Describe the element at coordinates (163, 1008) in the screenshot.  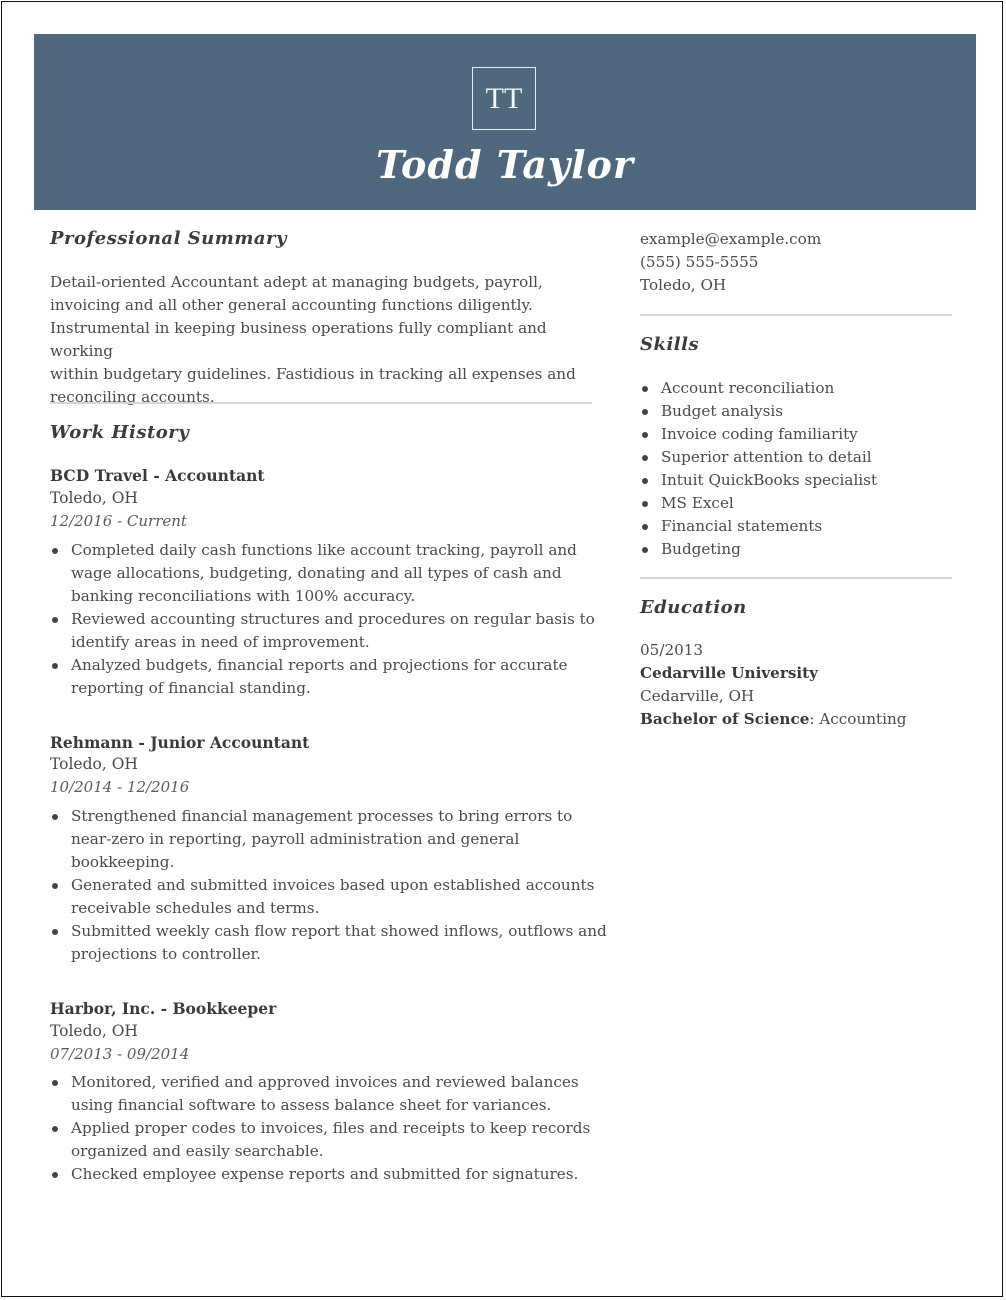
I see `job-title: Harbor, Inc. - Bookkeeper` at that location.